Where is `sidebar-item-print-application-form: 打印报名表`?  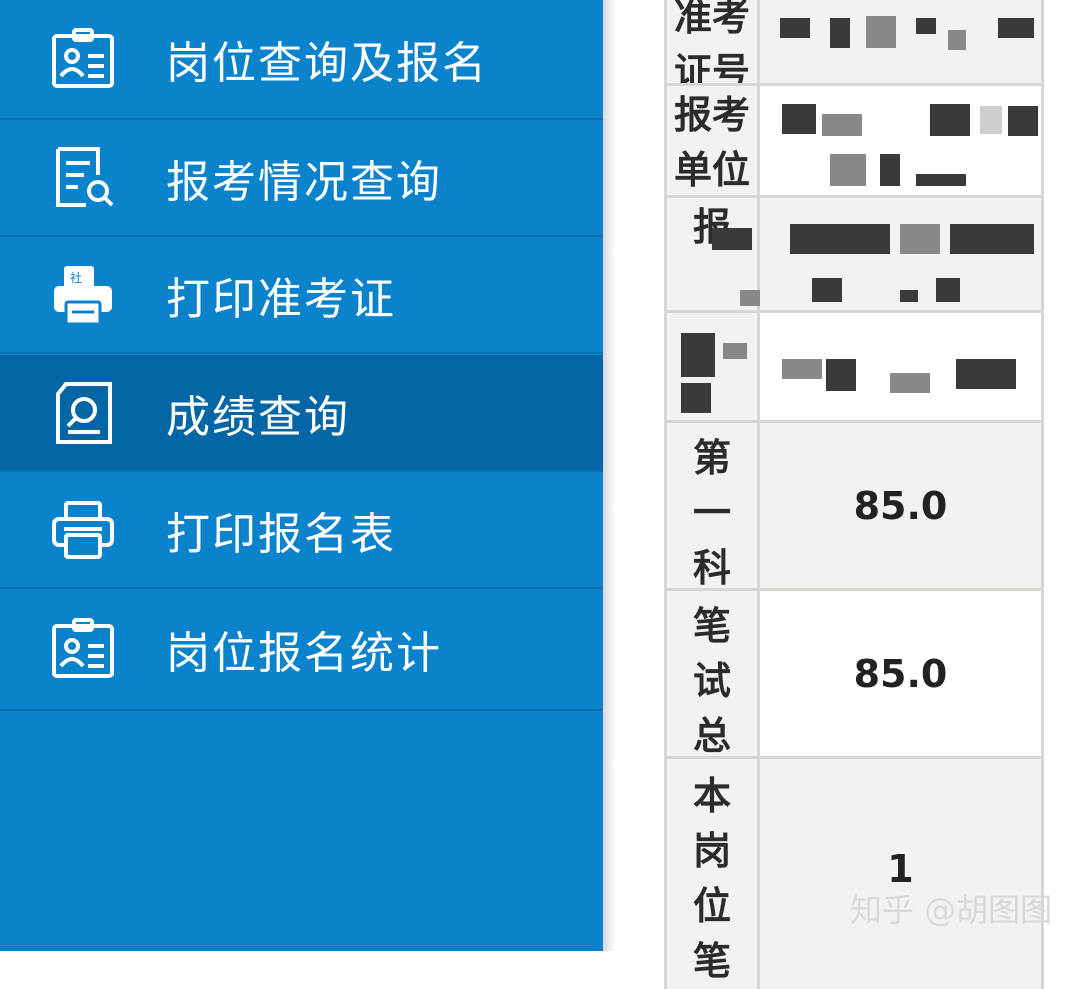 sidebar-item-print-application-form: 打印报名表 is located at coordinates (301, 530).